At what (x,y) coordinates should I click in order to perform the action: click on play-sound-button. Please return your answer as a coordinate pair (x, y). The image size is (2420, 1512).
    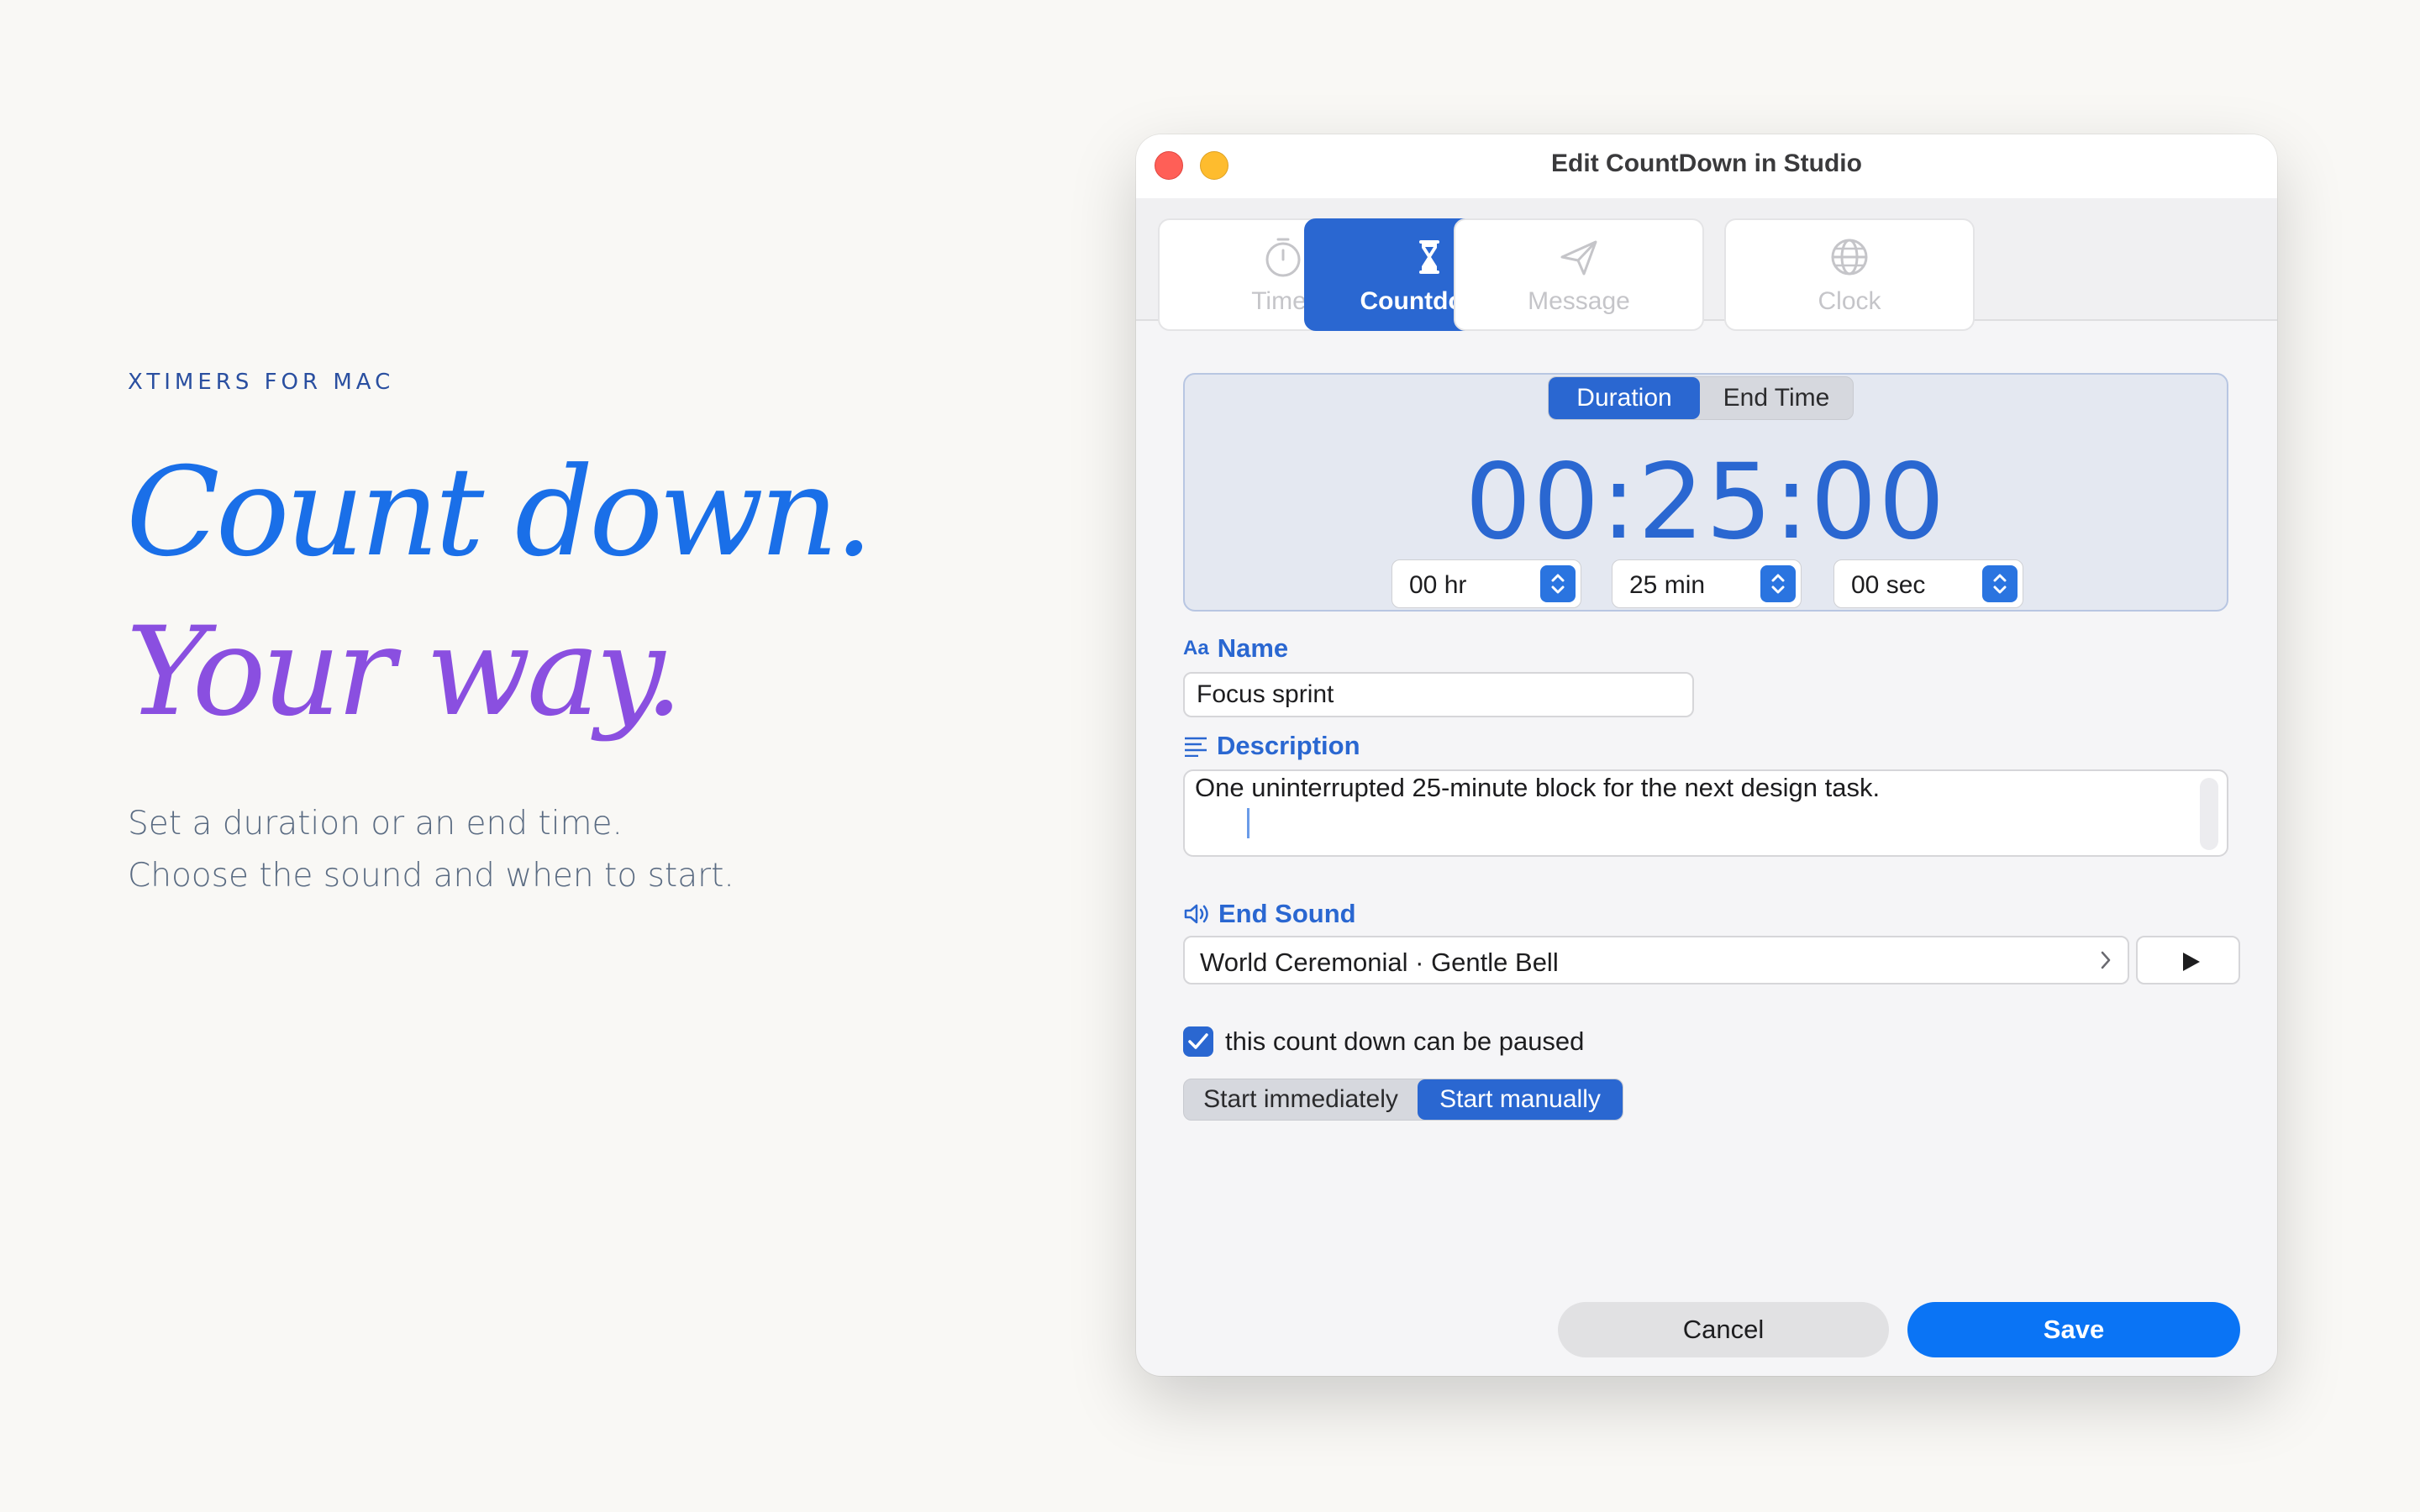
    Looking at the image, I should click on (2188, 960).